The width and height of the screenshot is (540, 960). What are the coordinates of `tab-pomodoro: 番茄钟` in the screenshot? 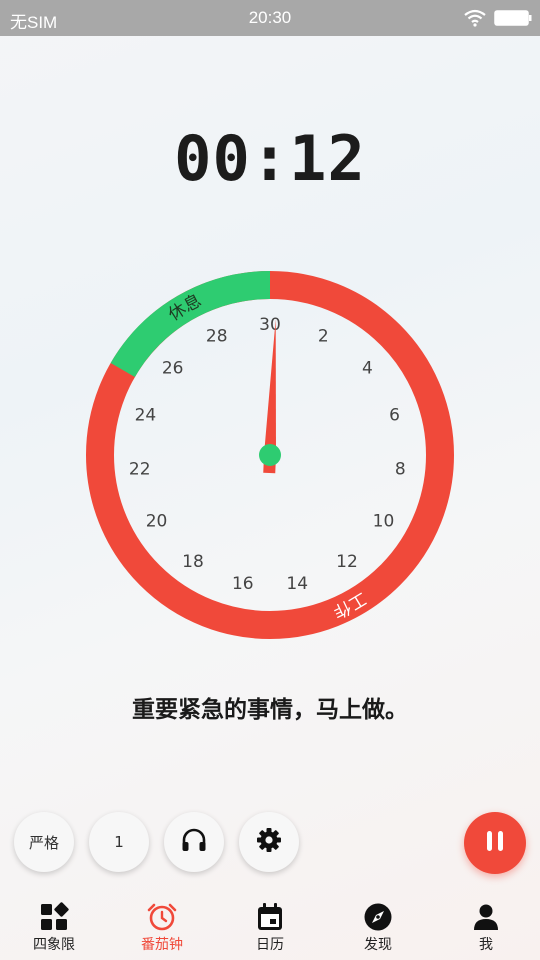 It's located at (162, 928).